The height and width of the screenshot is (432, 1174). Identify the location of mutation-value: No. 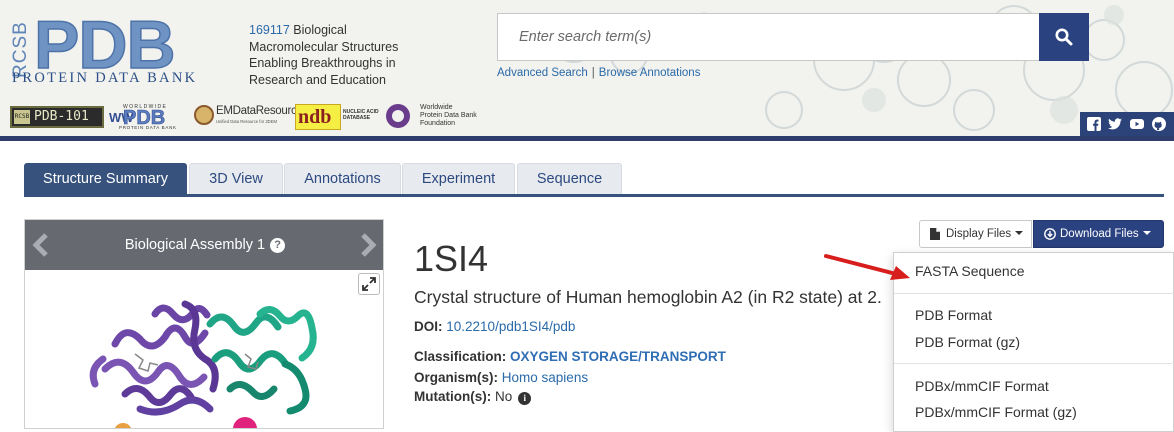
(504, 396).